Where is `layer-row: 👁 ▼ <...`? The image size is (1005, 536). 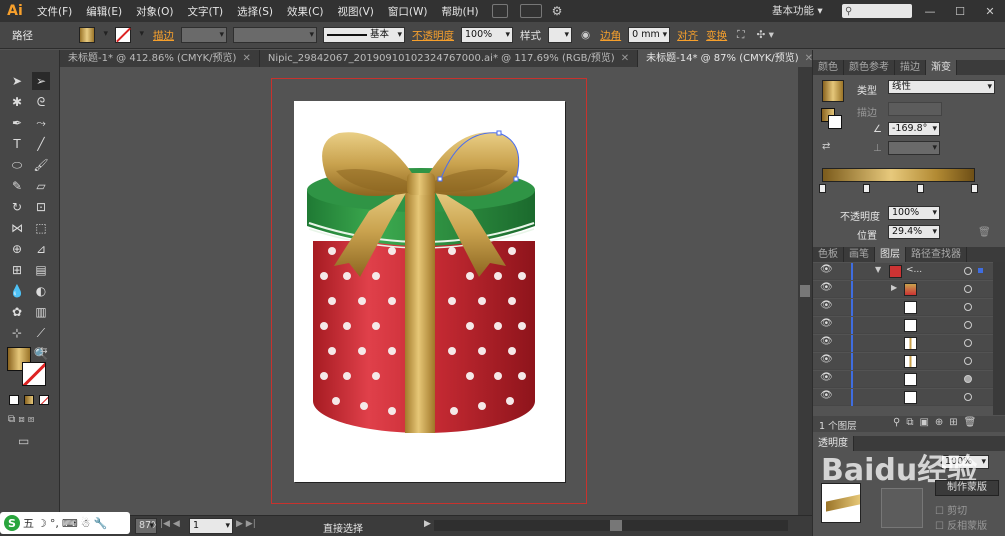
layer-row: 👁 ▼ <... is located at coordinates (903, 271).